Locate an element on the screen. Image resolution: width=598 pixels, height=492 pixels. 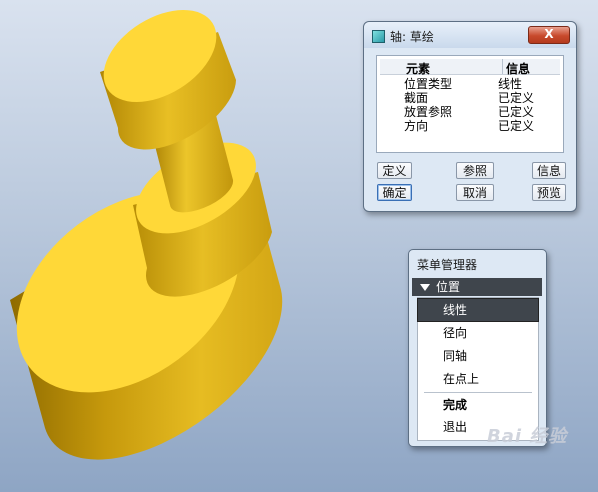
menu-item-label: 在点上 is located at coordinates (461, 379).